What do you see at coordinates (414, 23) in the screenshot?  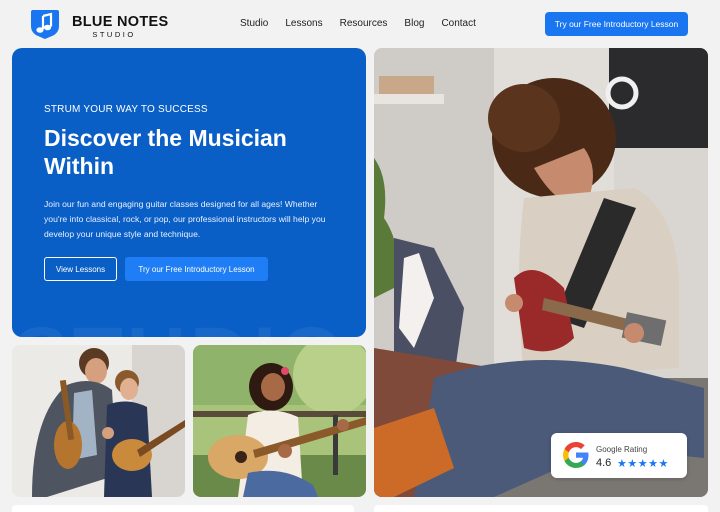 I see `nav-item-blog: Blog` at bounding box center [414, 23].